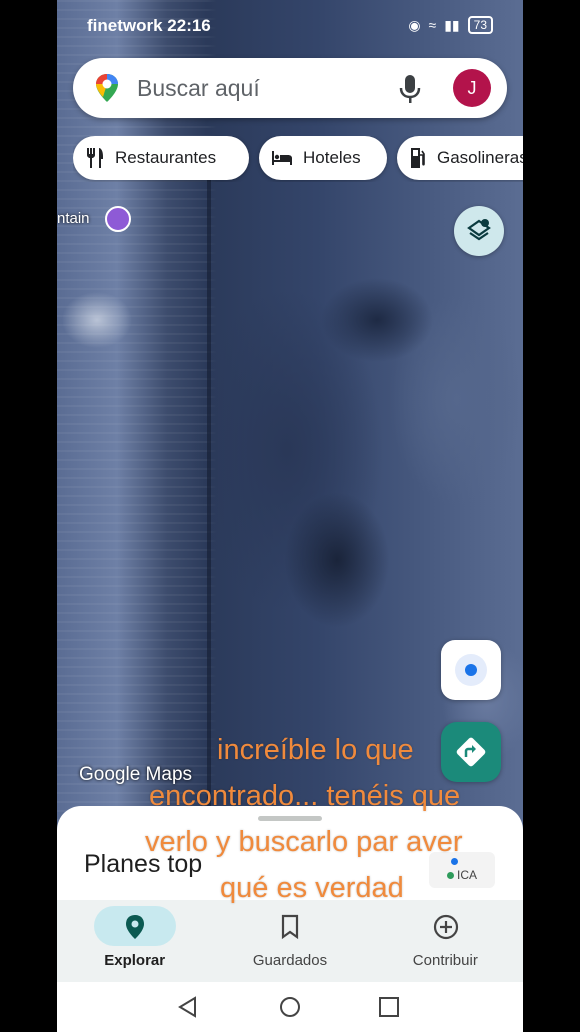 The height and width of the screenshot is (1032, 580). What do you see at coordinates (445, 960) in the screenshot?
I see `tab-label: Contribuir` at bounding box center [445, 960].